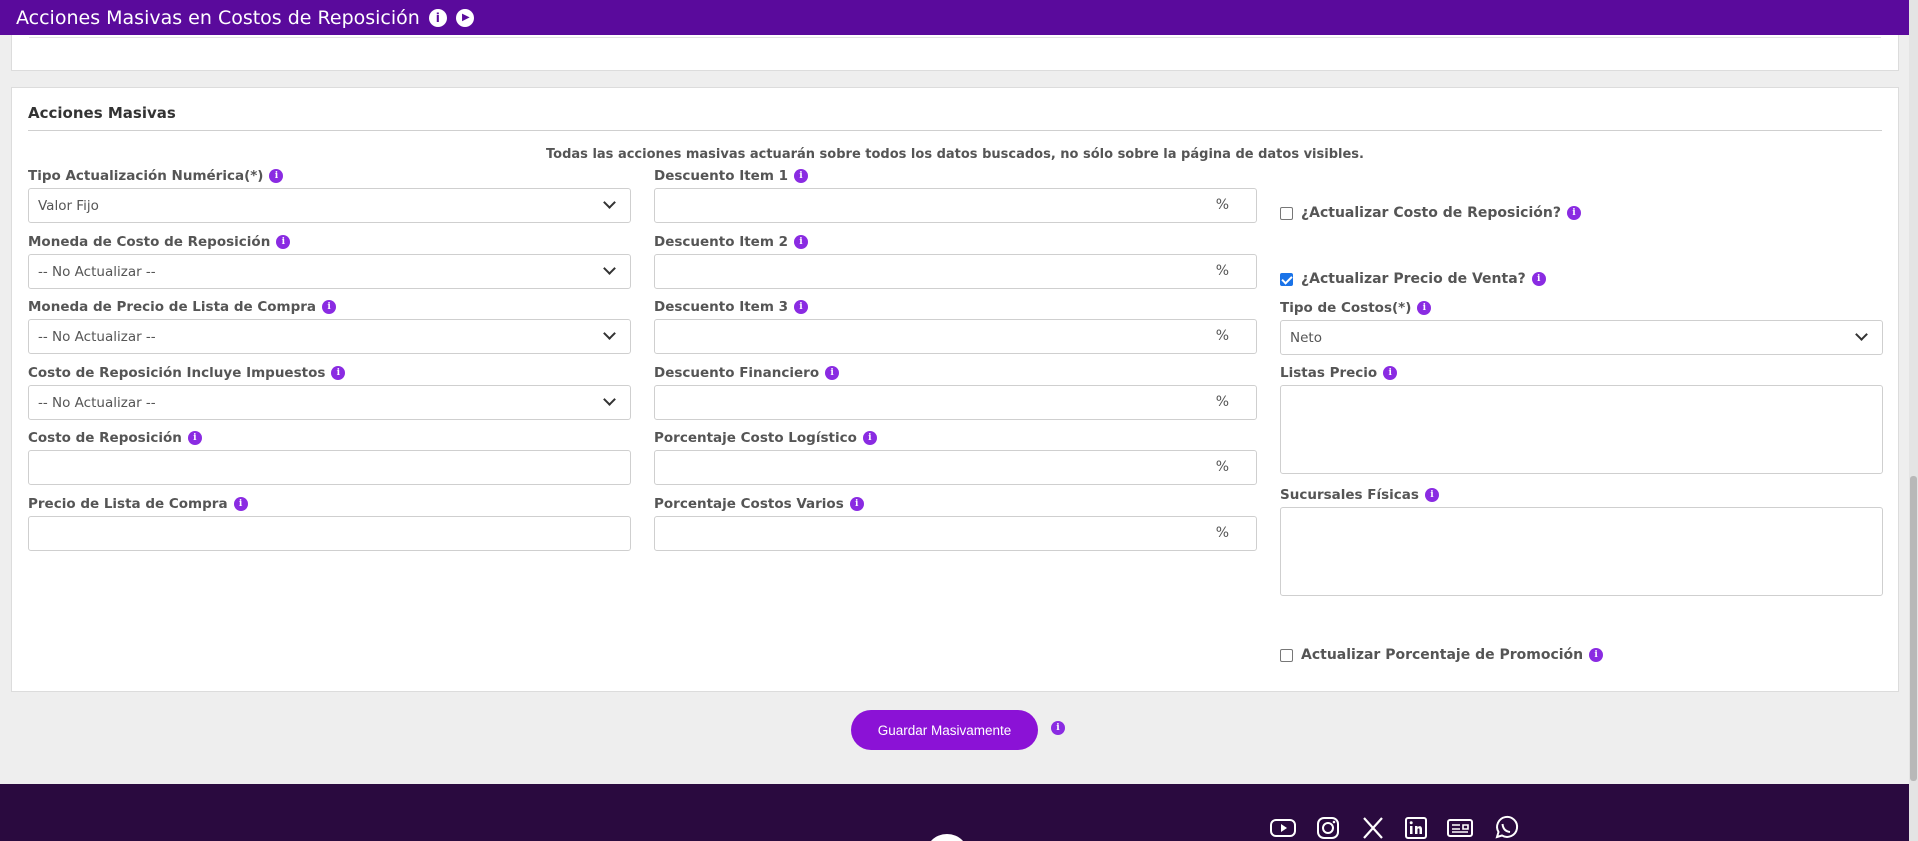 Image resolution: width=1918 pixels, height=841 pixels. I want to click on actualizar-precio-checkbox, so click(1286, 279).